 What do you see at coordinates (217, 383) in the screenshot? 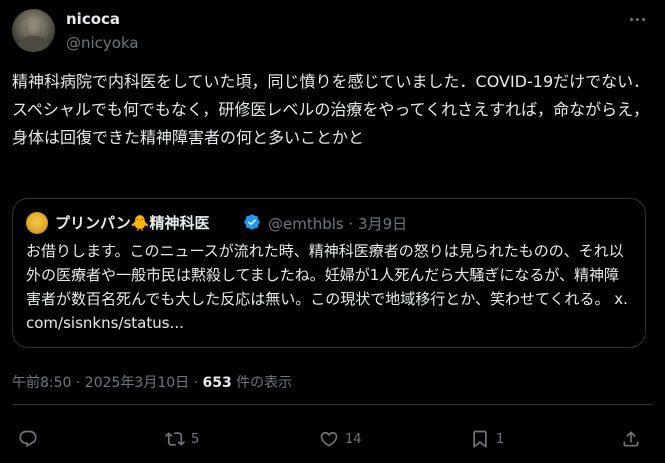
I see `view-count: 653` at bounding box center [217, 383].